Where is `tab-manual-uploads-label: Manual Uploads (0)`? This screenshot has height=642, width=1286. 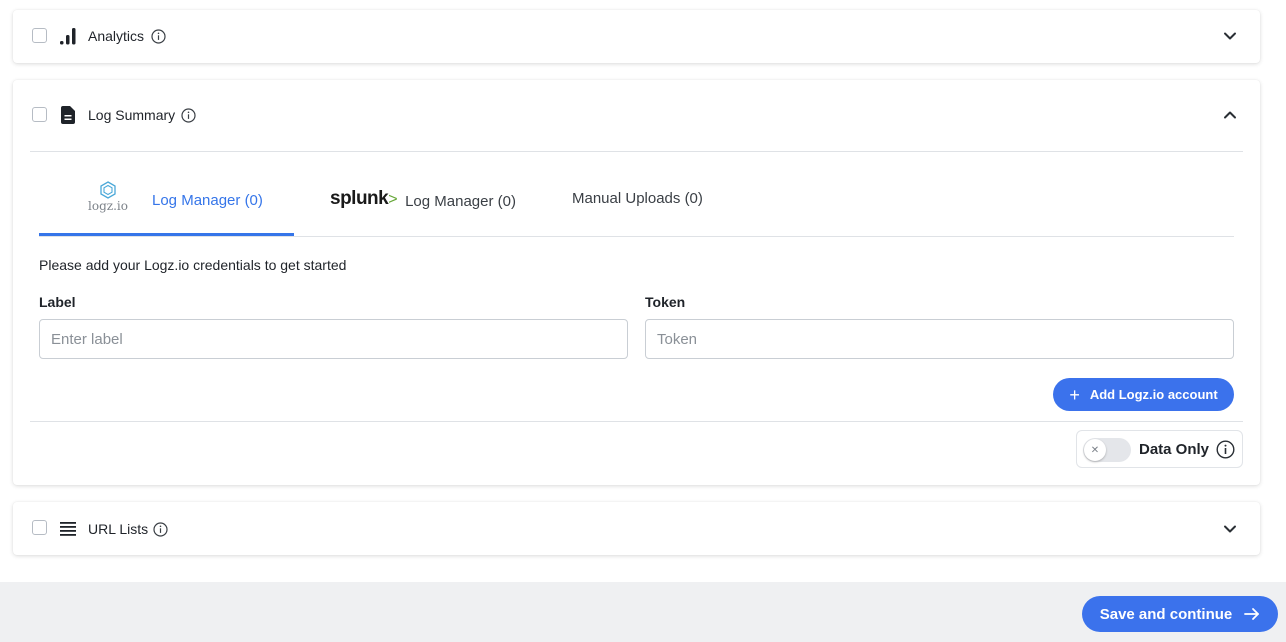 tab-manual-uploads-label: Manual Uploads (0) is located at coordinates (637, 198).